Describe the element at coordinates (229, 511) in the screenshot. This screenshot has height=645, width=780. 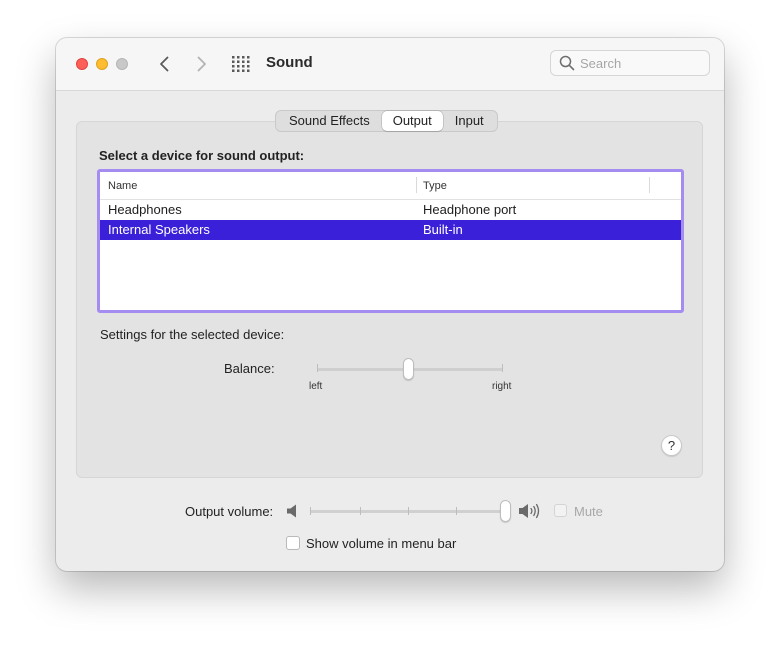
I see `output-volume-label: Output volume:` at that location.